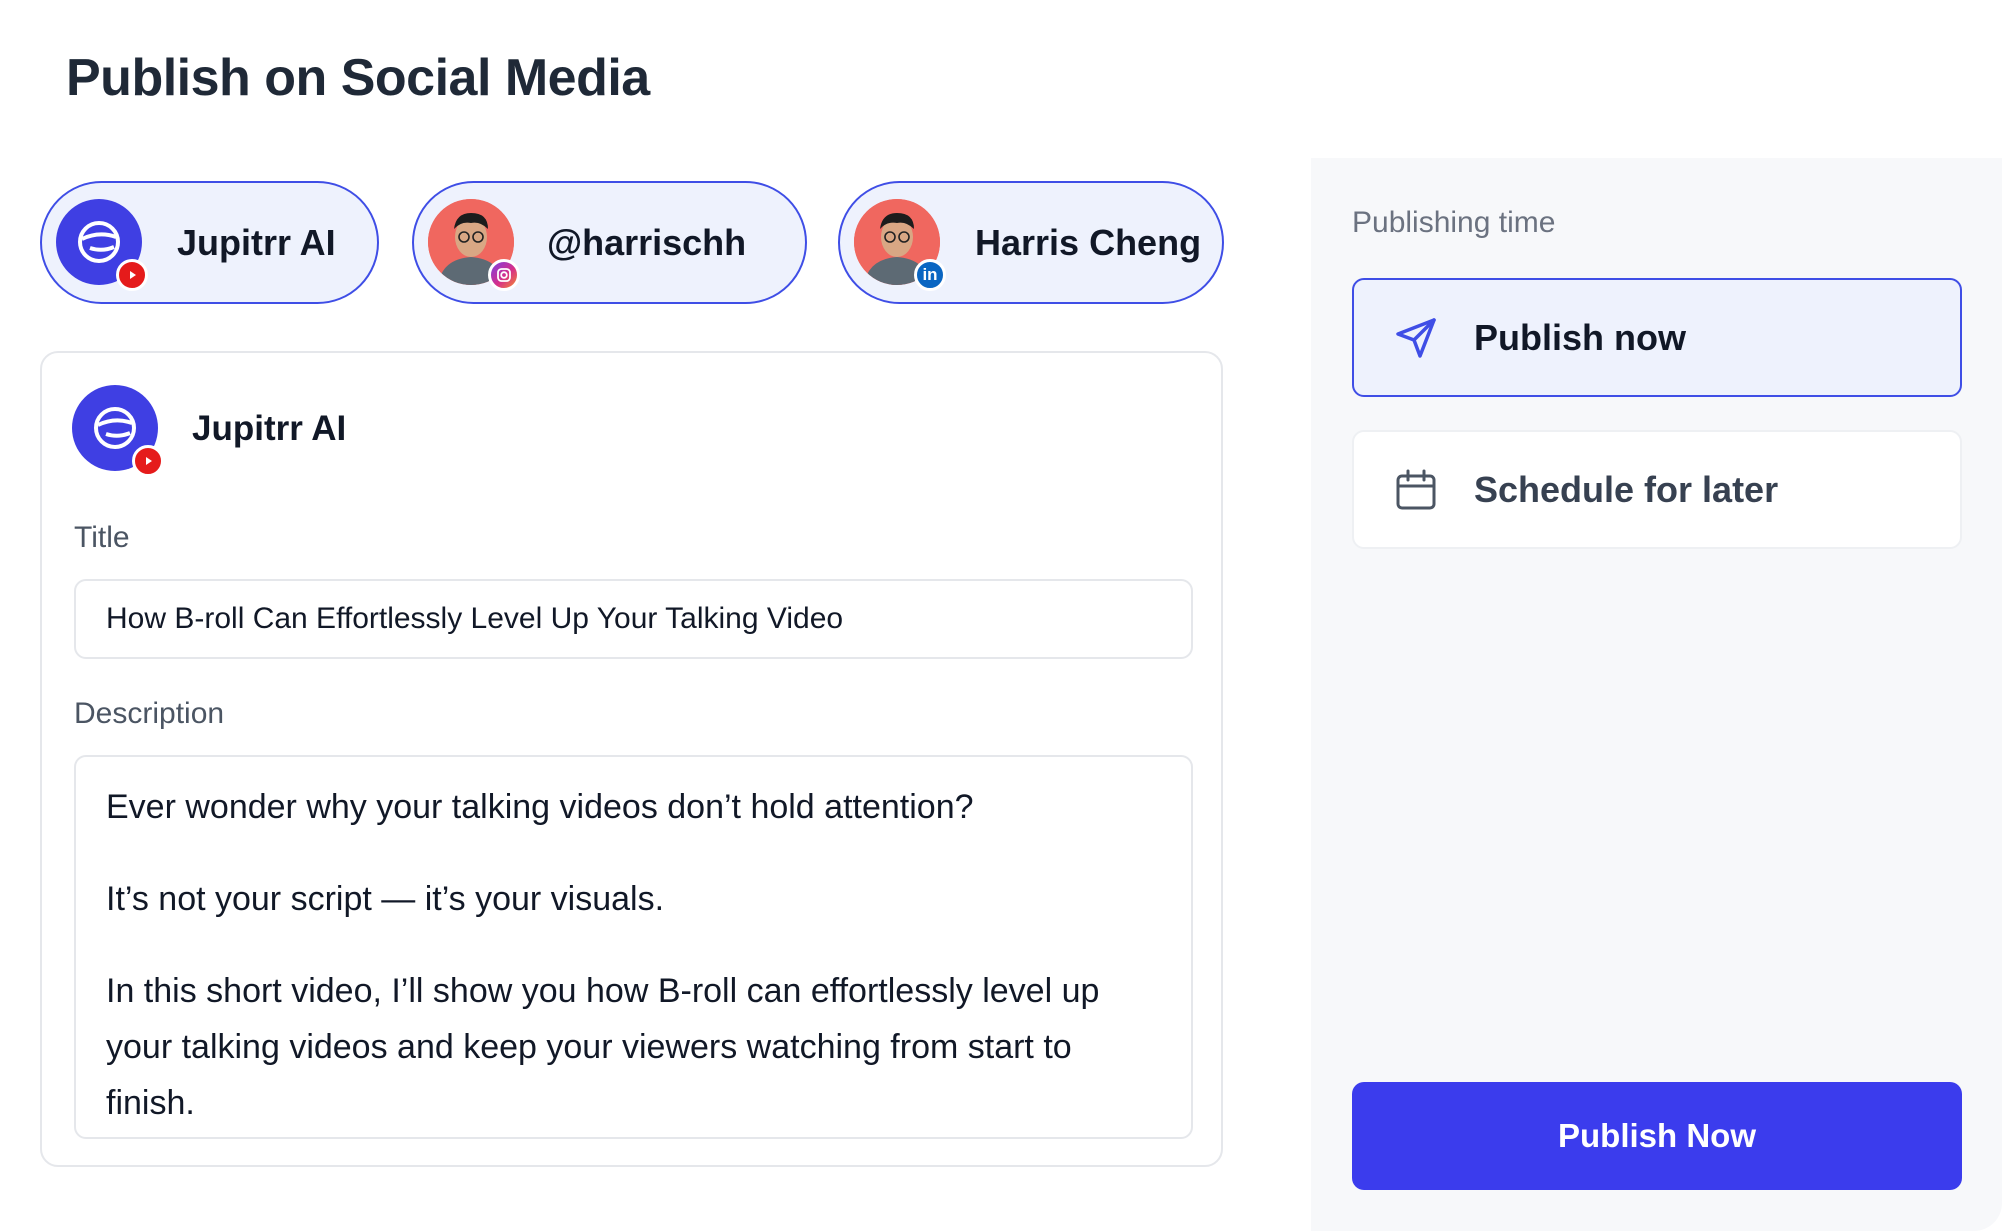  What do you see at coordinates (1416, 337) in the screenshot?
I see `send-icon` at bounding box center [1416, 337].